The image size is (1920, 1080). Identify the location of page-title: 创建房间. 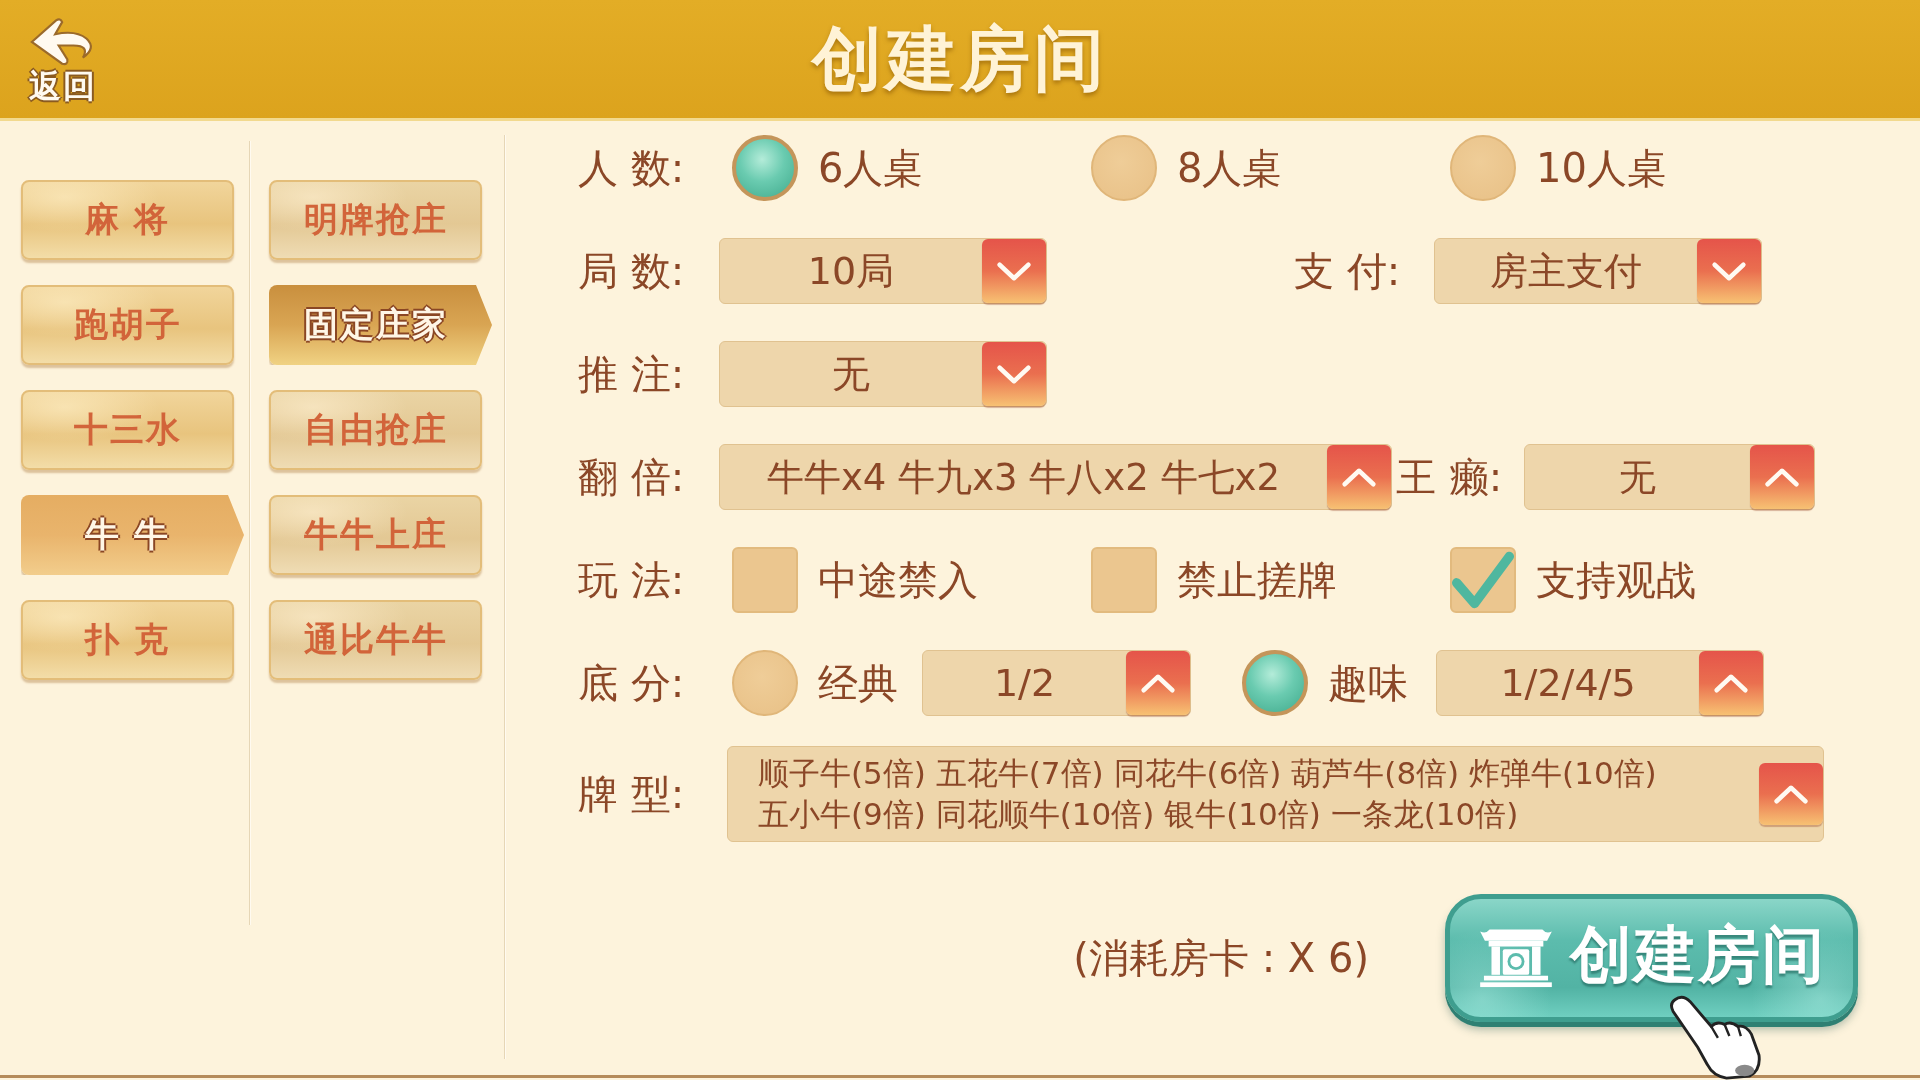
(960, 59).